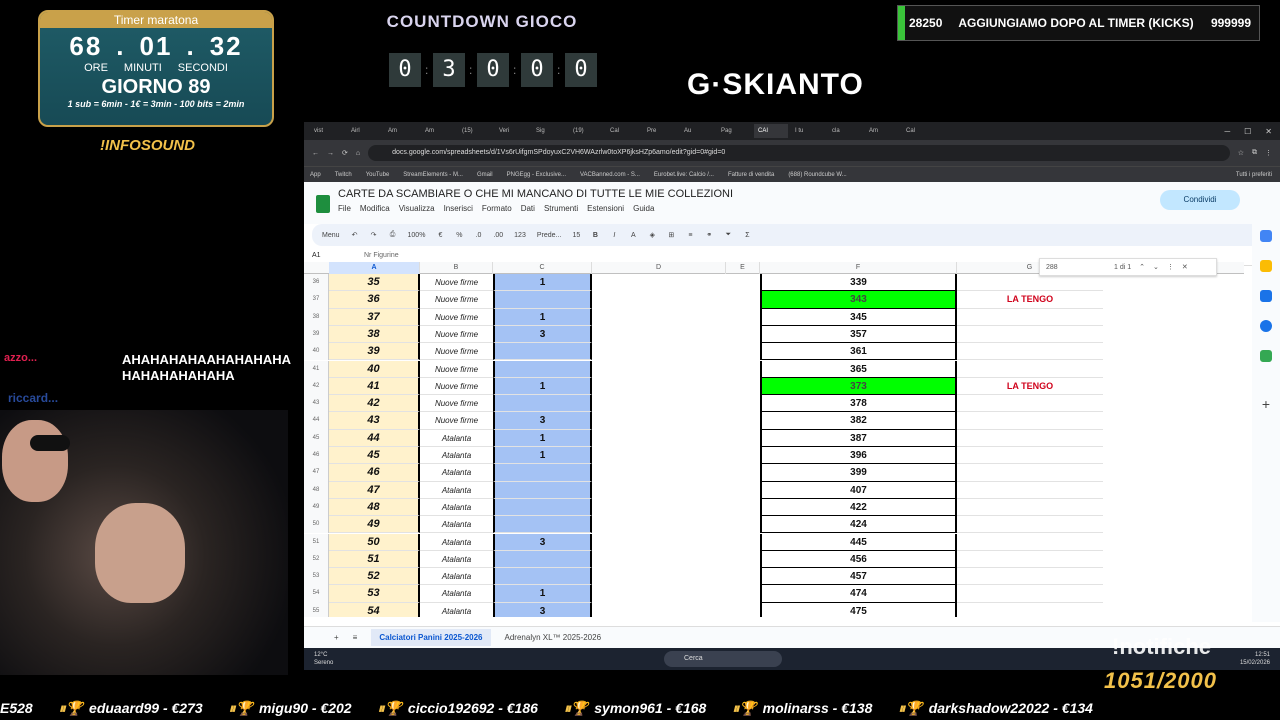 The image size is (1280, 720). What do you see at coordinates (512, 131) in the screenshot?
I see `browser-tab: Veri` at bounding box center [512, 131].